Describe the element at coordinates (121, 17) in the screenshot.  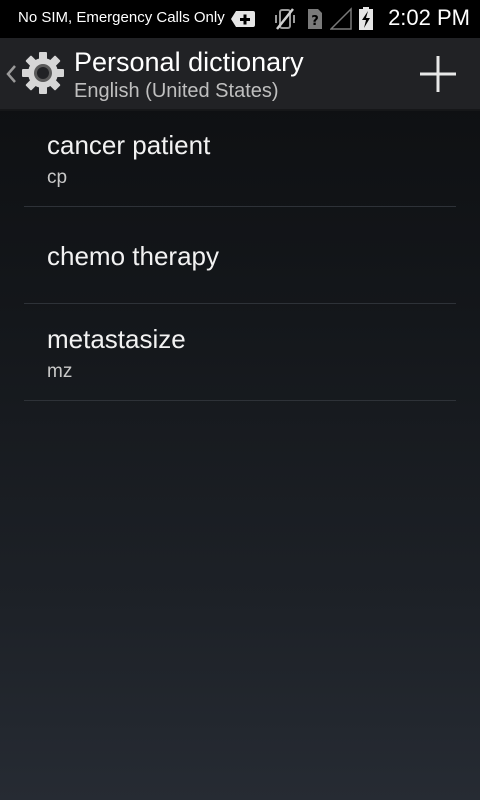
I see `carrier-status: No SIM, Emergency Calls Only` at that location.